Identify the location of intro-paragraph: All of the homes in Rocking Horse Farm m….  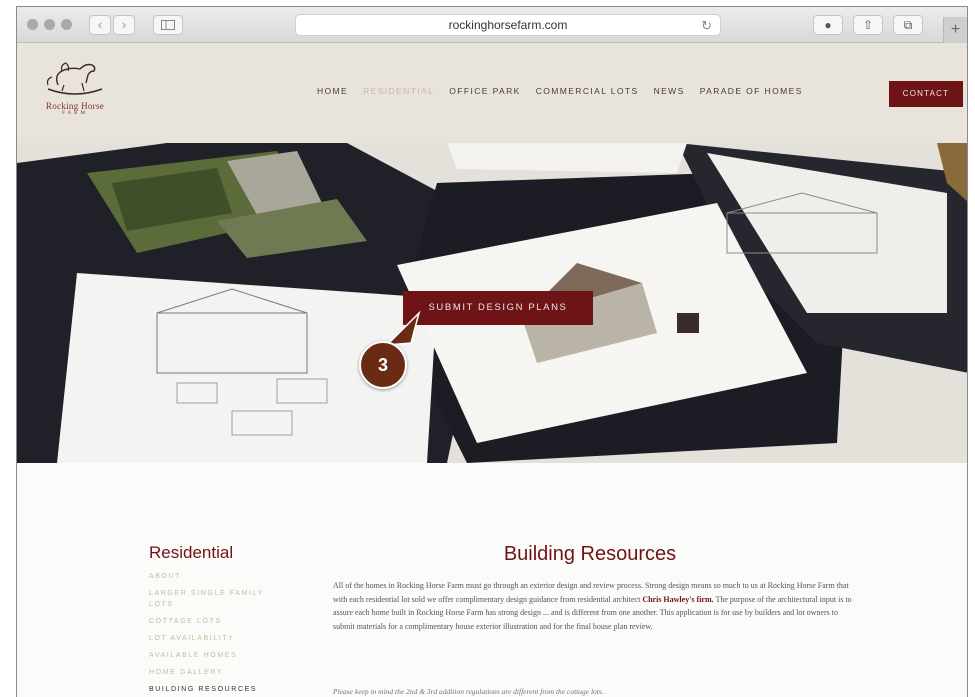
(593, 606).